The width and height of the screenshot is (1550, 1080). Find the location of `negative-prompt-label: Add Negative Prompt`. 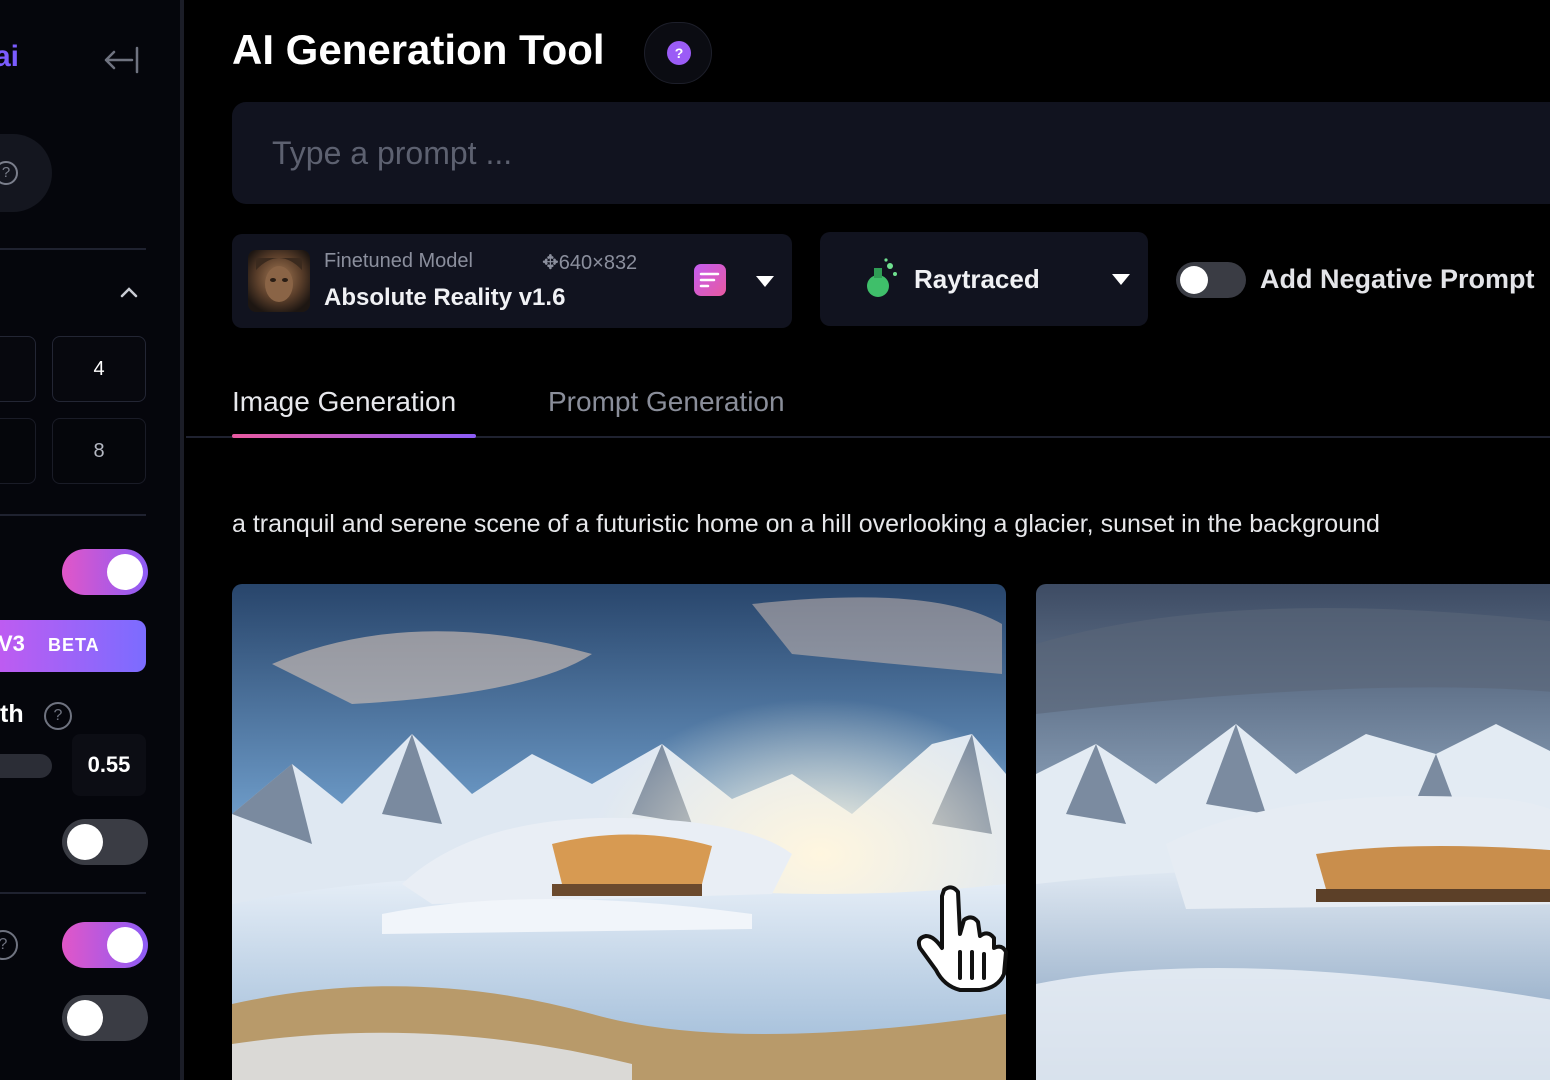

negative-prompt-label: Add Negative Prompt is located at coordinates (1397, 279).